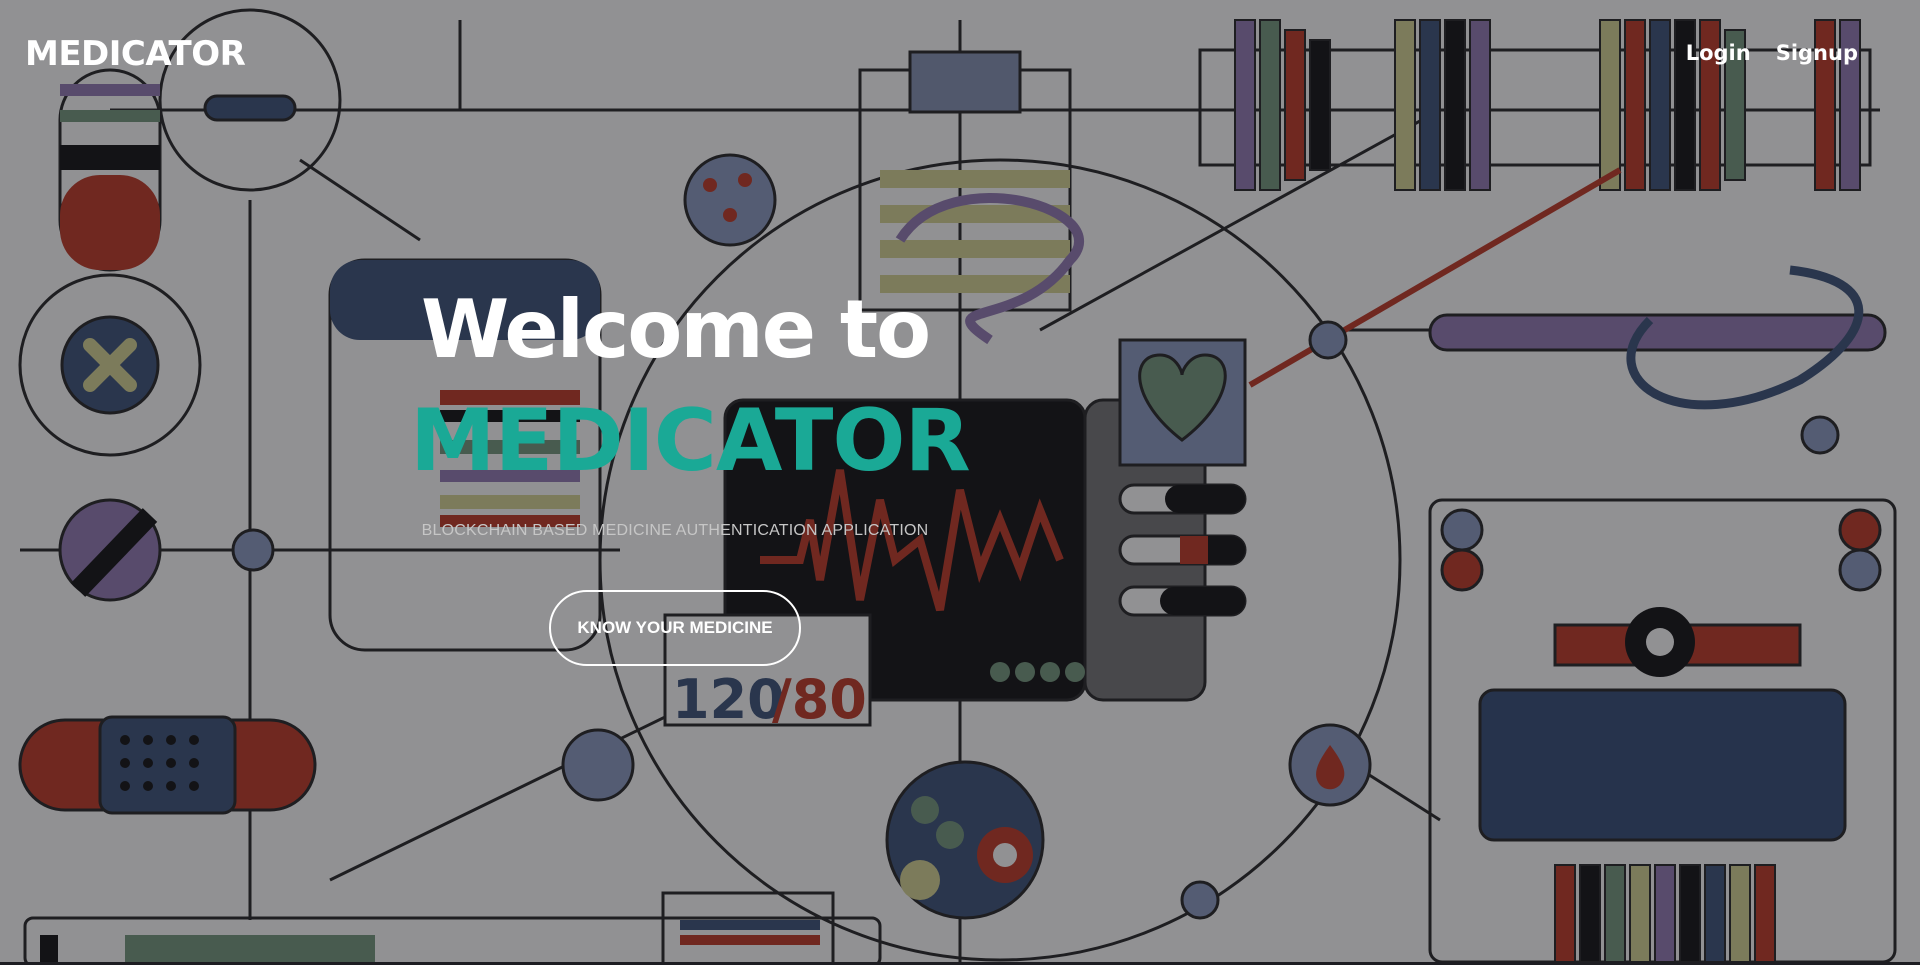 The width and height of the screenshot is (1920, 965). I want to click on brand-logo: MEDICATOR, so click(135, 54).